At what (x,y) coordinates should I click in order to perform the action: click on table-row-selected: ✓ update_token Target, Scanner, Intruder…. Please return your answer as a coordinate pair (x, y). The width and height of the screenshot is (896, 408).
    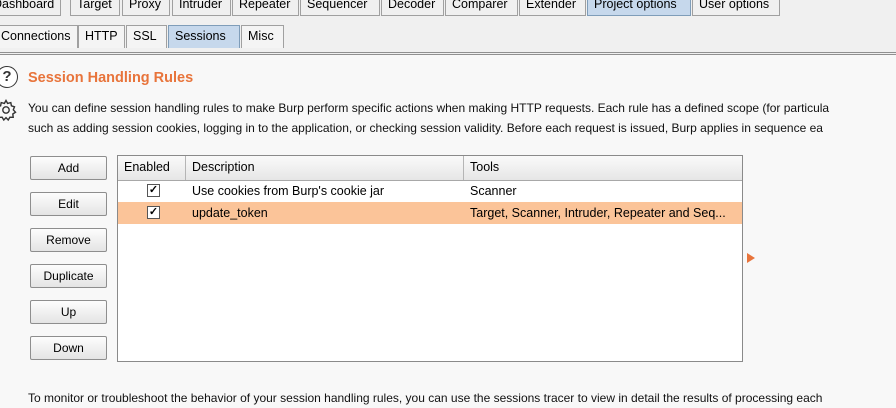
    Looking at the image, I should click on (430, 213).